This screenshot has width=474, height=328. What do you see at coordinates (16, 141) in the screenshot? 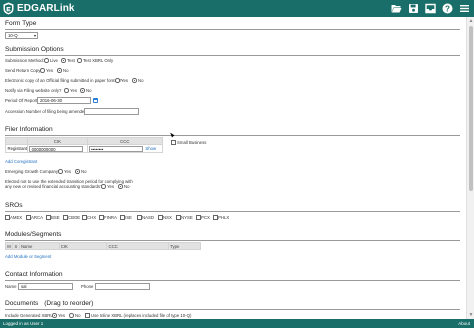
I see `filer-col-blank` at bounding box center [16, 141].